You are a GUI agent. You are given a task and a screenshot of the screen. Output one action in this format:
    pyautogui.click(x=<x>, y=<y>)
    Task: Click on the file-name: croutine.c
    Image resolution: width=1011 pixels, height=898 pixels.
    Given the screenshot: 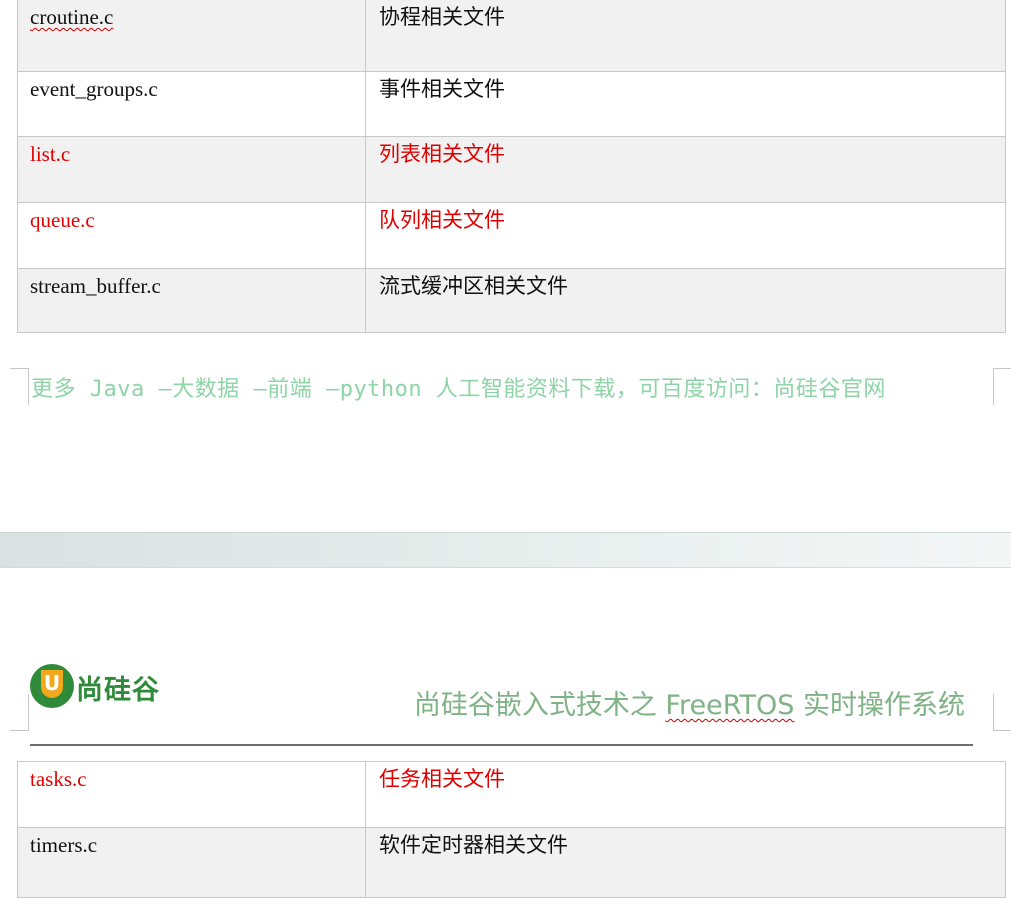 What is the action you would take?
    pyautogui.click(x=72, y=17)
    